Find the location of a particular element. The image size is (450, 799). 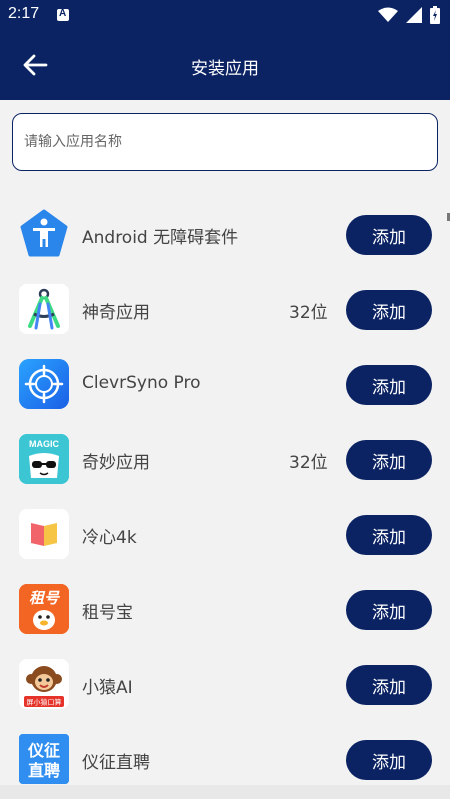

signal-icon is located at coordinates (414, 17).